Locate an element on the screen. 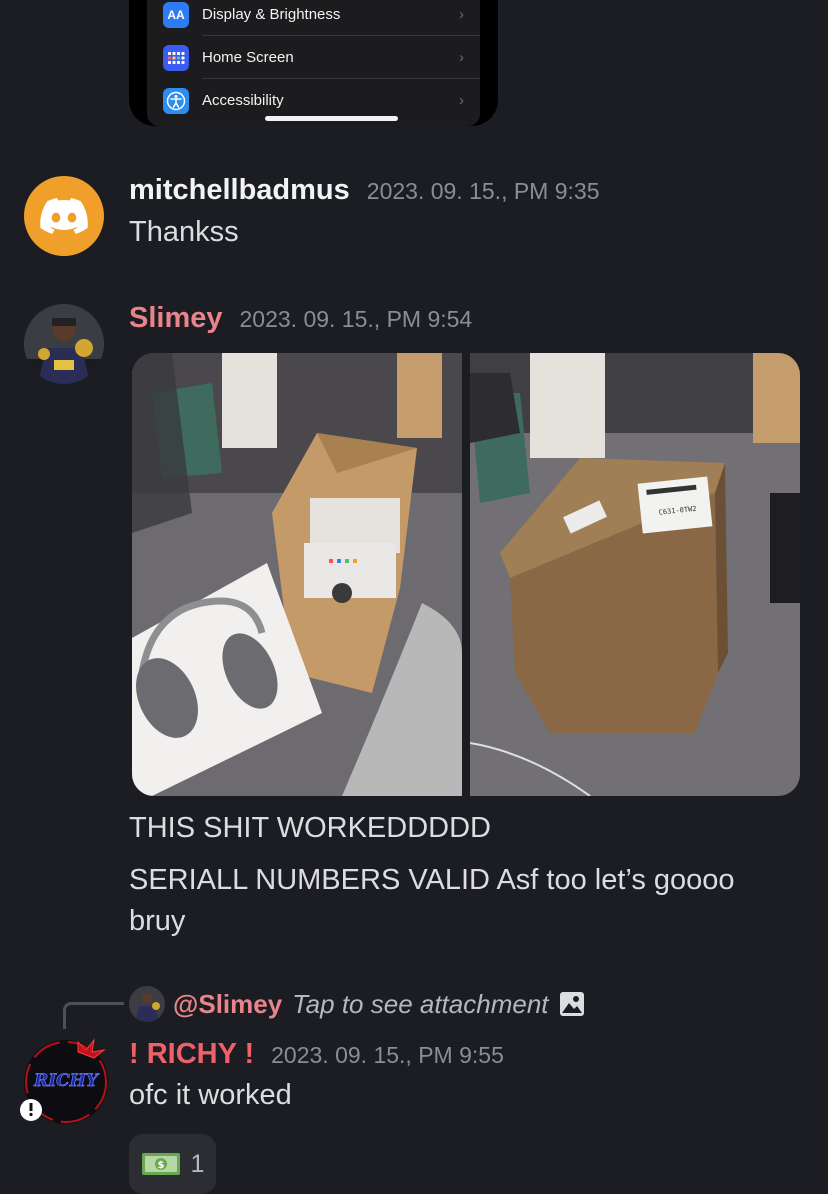 This screenshot has height=1194, width=828. settings-panel: AA Display & Brightness › Home Screen › is located at coordinates (313, 63).